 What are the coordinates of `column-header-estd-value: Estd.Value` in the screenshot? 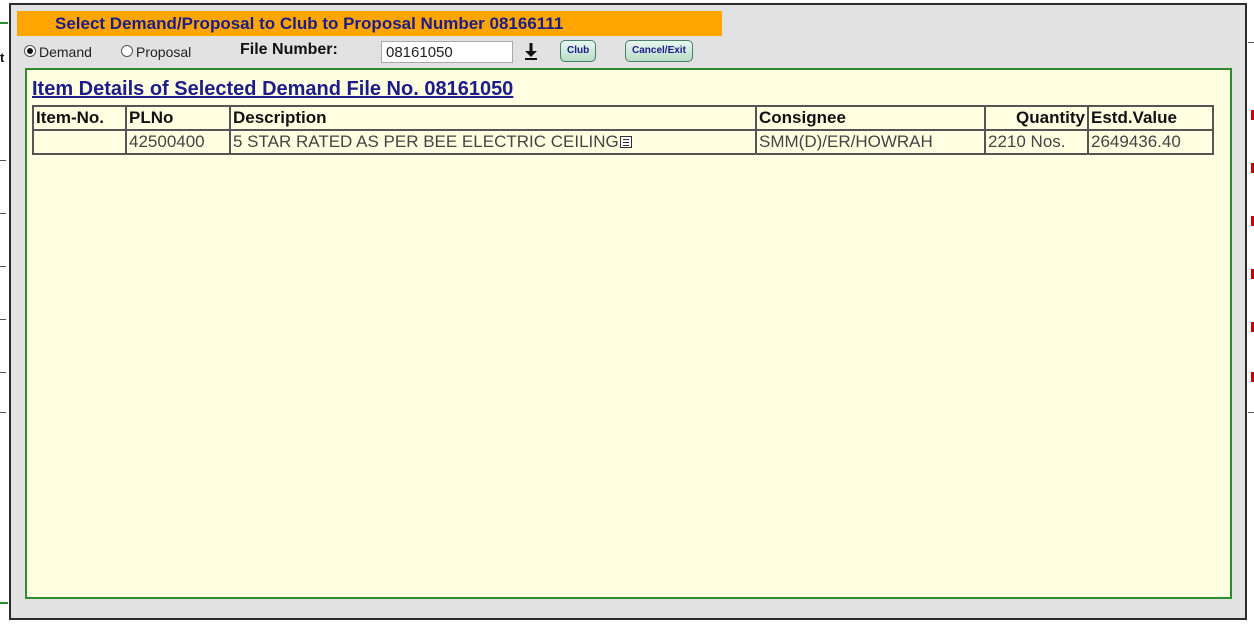 It's located at (1150, 118).